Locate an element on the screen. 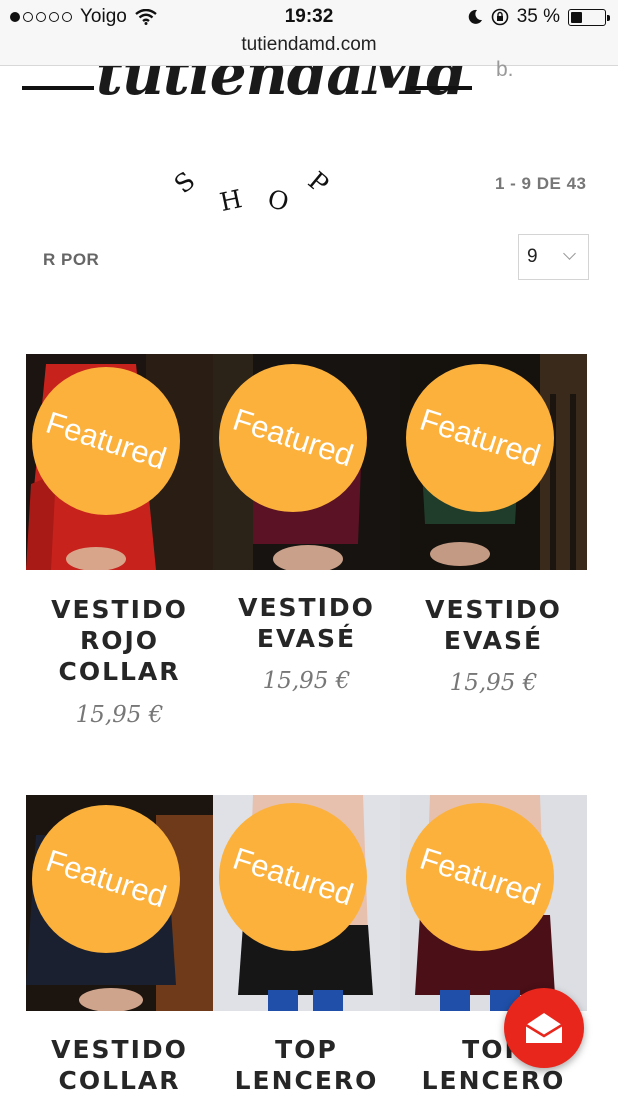 The height and width of the screenshot is (1100, 618). moon-icon is located at coordinates (475, 16).